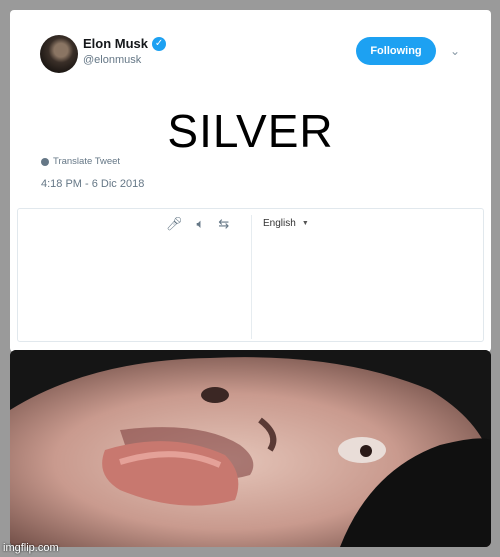 This screenshot has width=500, height=557. I want to click on author-row: Elon Musk ✓, so click(125, 43).